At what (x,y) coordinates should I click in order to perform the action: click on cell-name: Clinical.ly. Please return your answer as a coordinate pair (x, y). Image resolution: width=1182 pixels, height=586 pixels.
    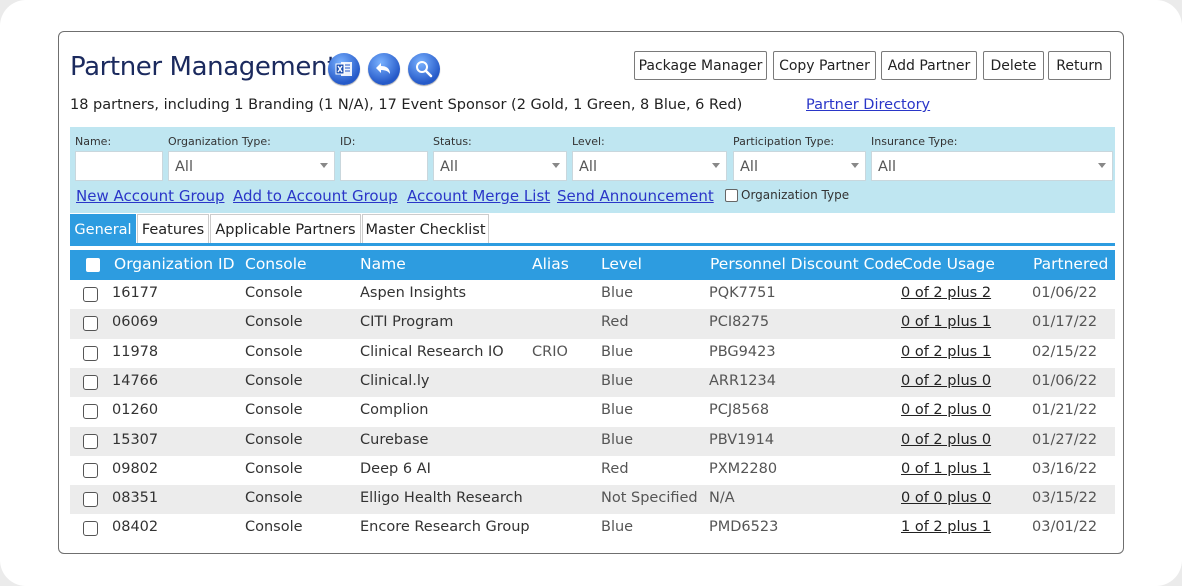
    Looking at the image, I should click on (395, 381).